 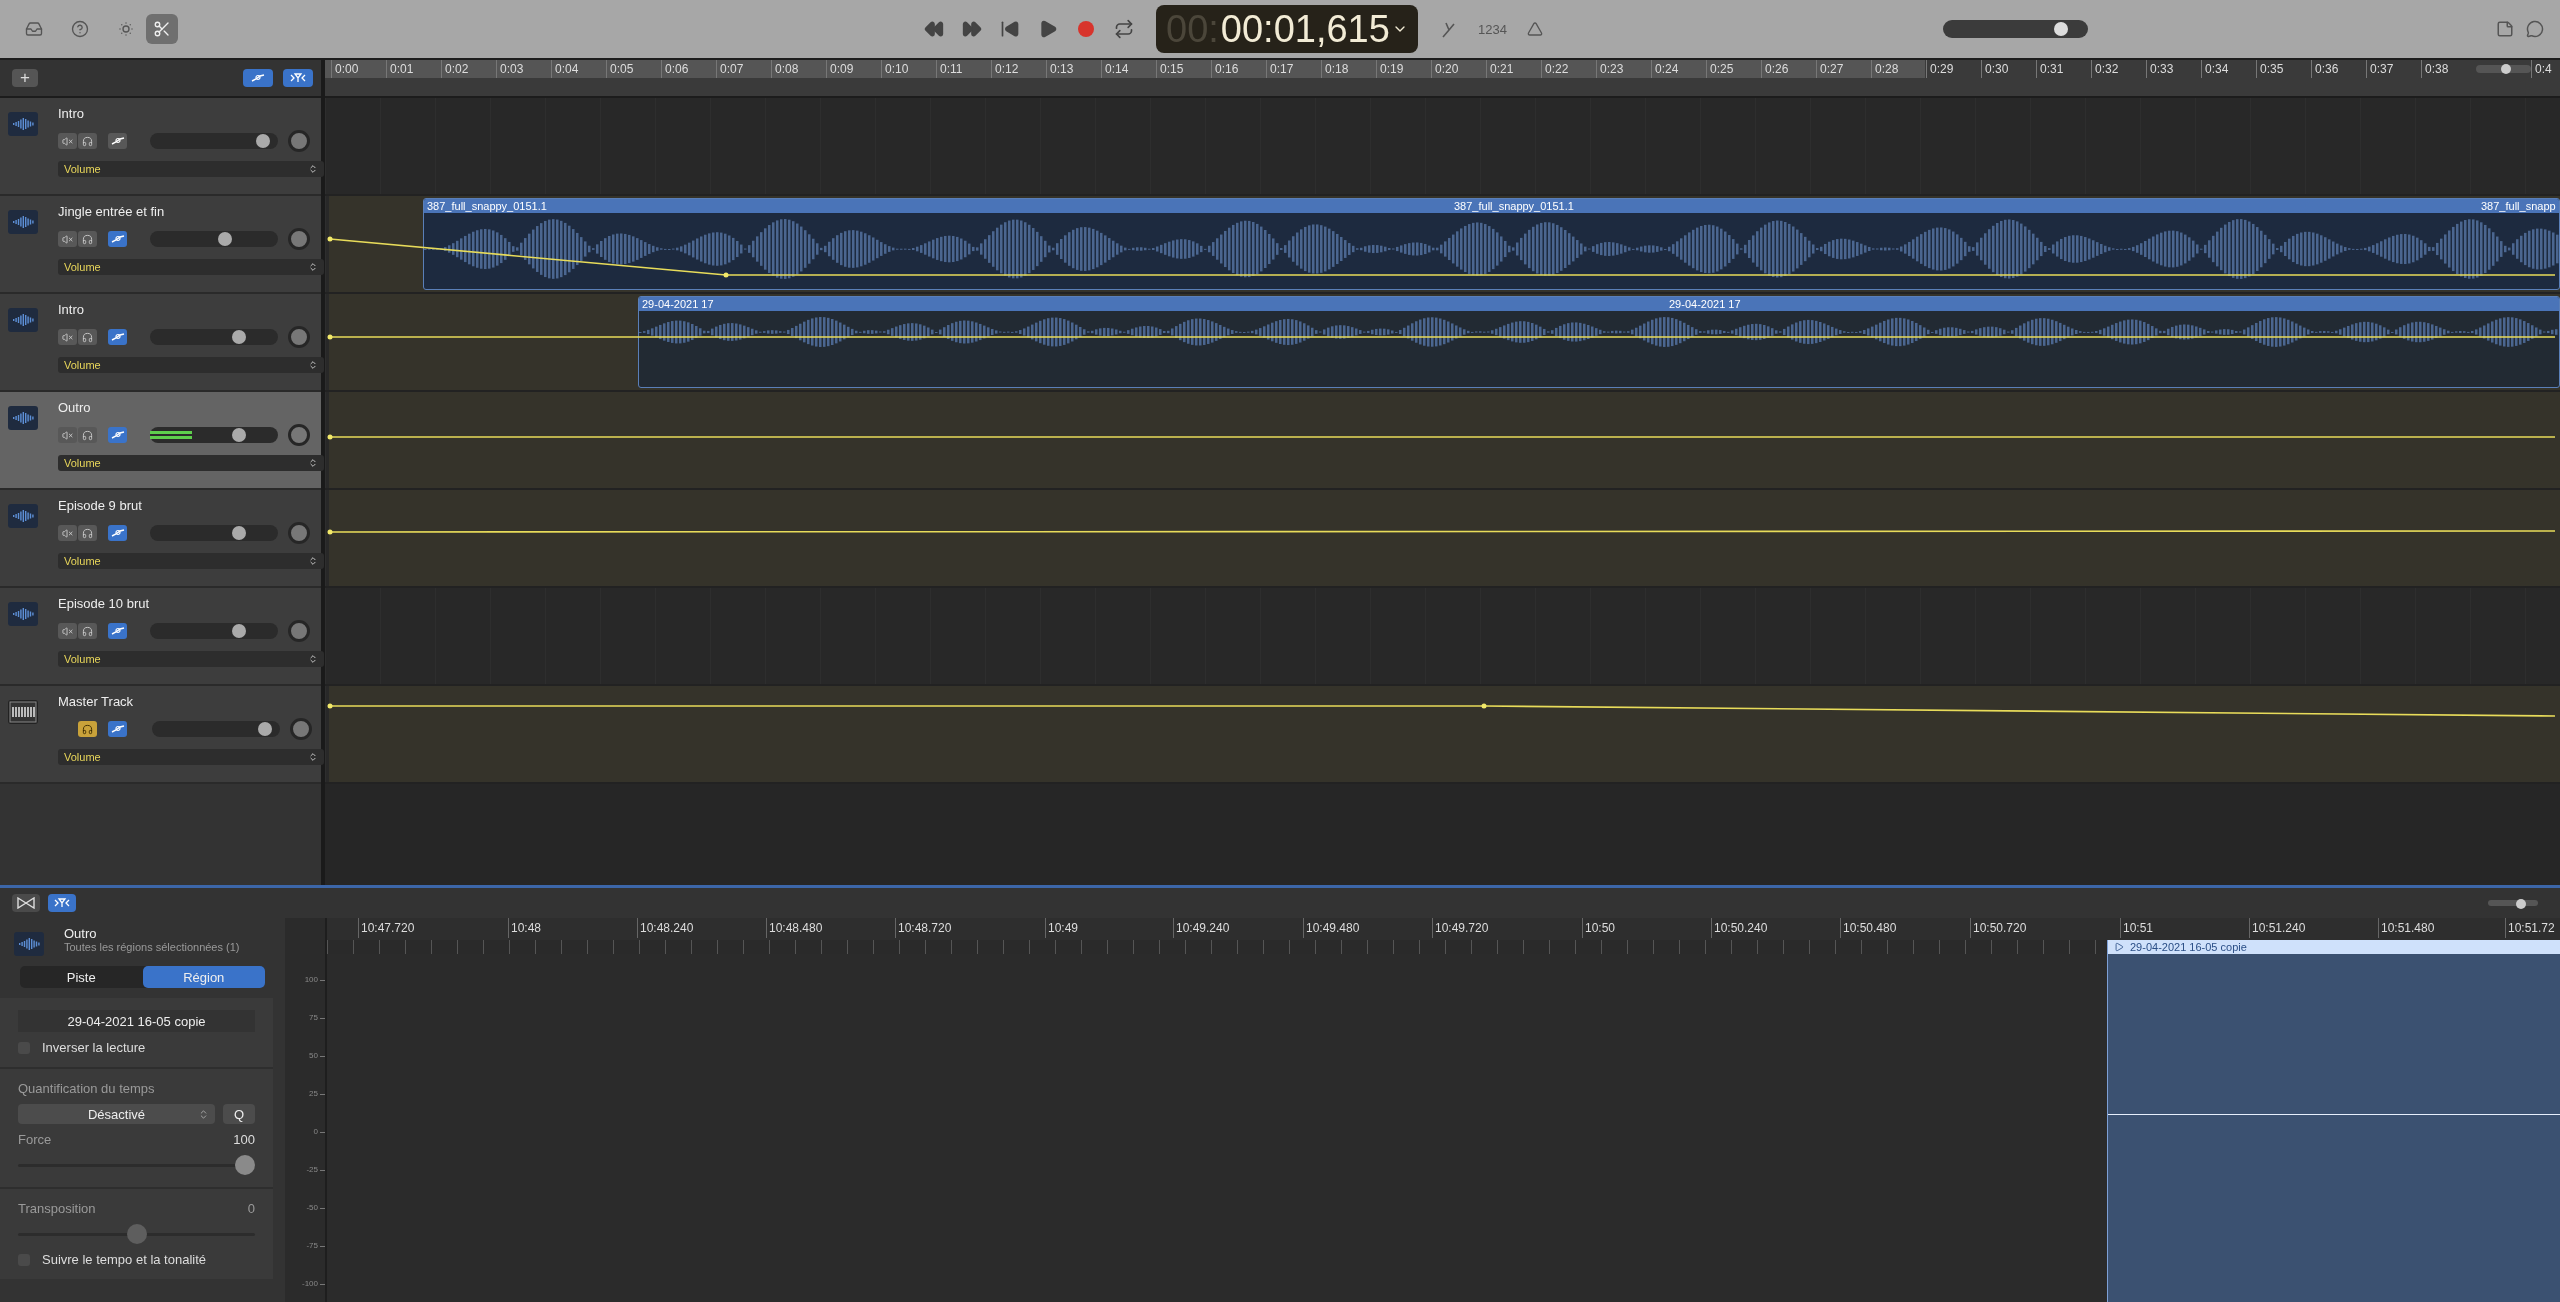 What do you see at coordinates (80, 29) in the screenshot?
I see `help-icon` at bounding box center [80, 29].